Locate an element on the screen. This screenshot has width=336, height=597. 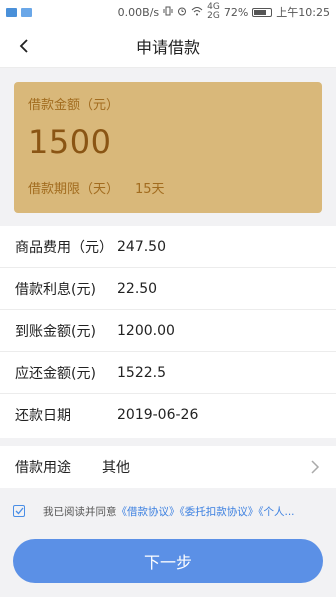
detail-value: 22.50 is located at coordinates (137, 288).